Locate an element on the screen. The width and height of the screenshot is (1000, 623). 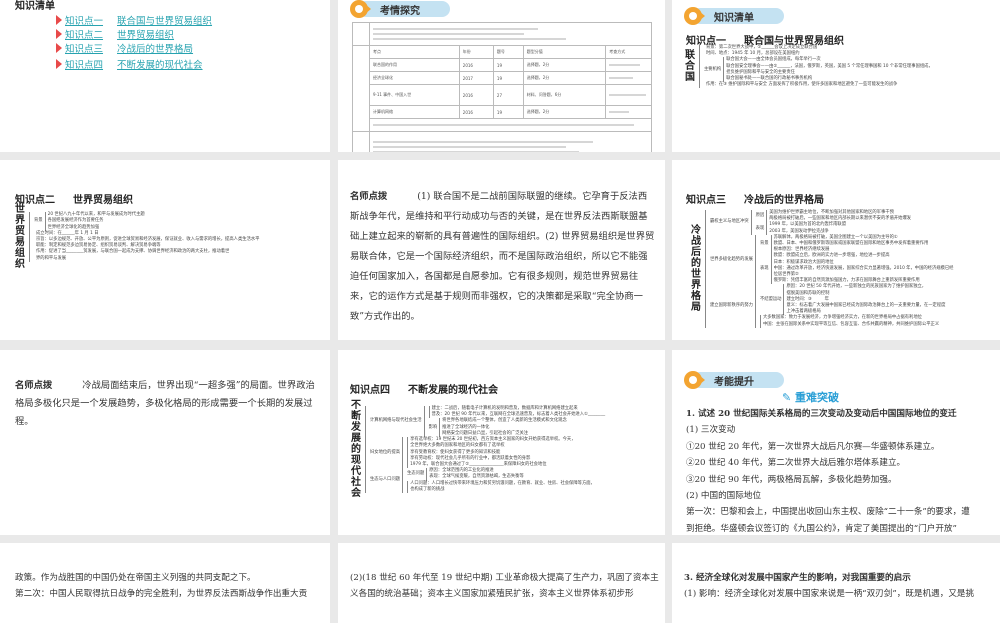
map-sub-label: 影响 is located at coordinates (433, 427).